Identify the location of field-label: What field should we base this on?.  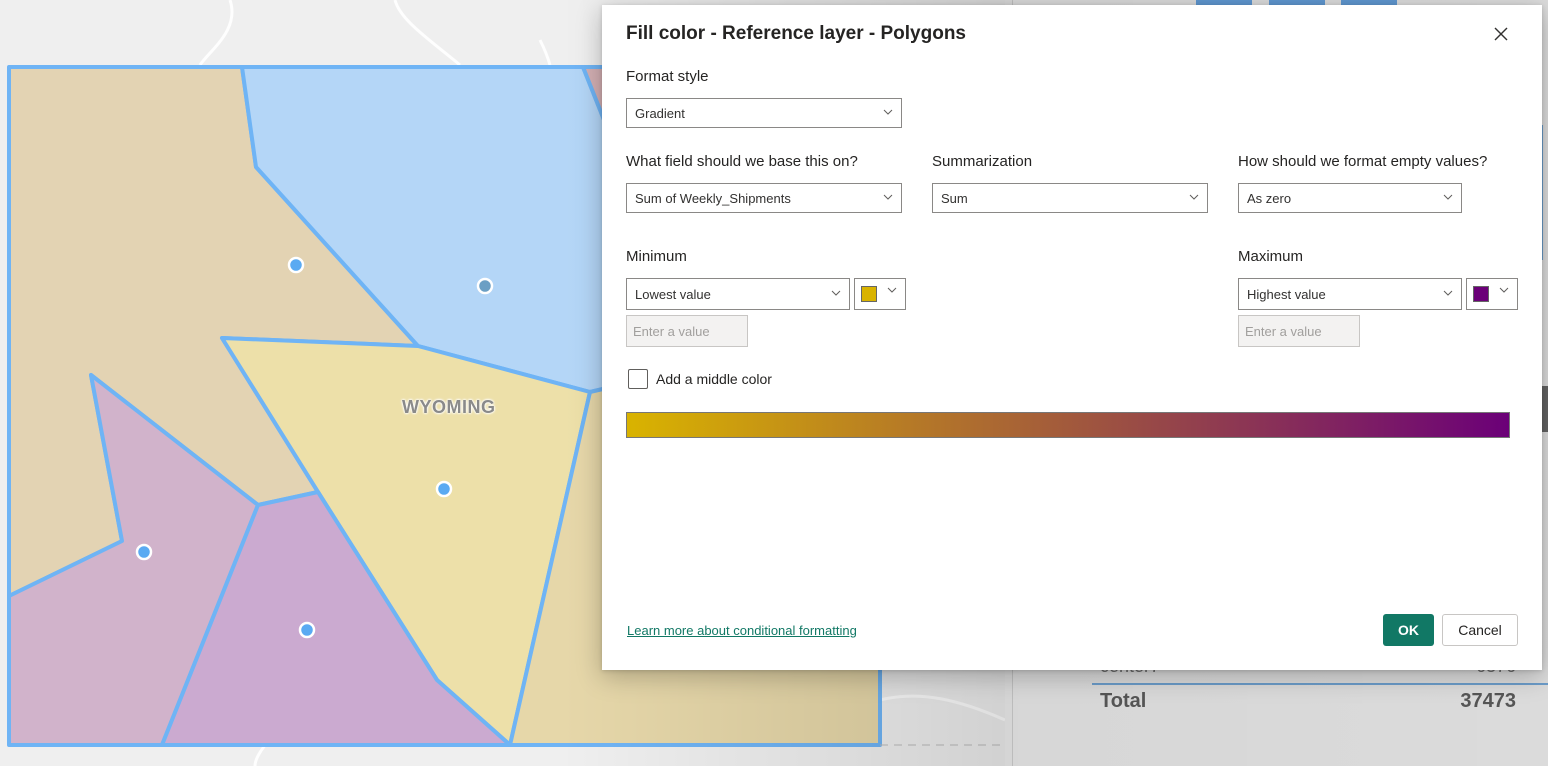
(742, 161).